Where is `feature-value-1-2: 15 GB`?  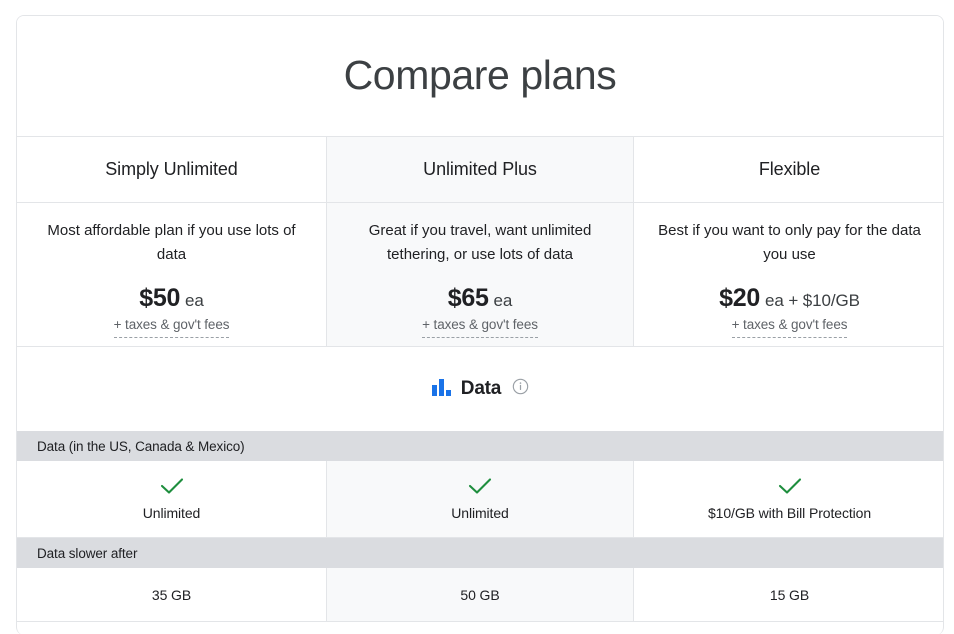
feature-value-1-2: 15 GB is located at coordinates (789, 594).